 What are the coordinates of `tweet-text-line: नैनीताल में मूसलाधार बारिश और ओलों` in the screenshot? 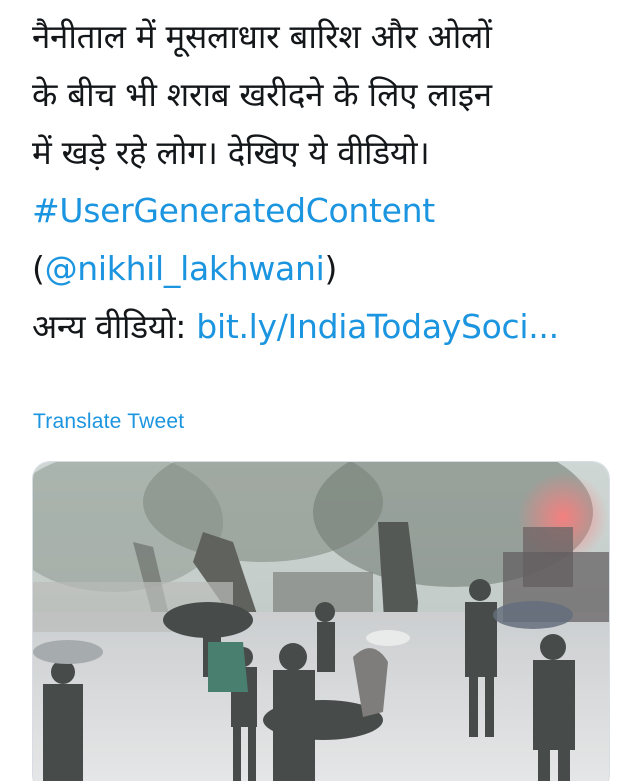 It's located at (262, 36).